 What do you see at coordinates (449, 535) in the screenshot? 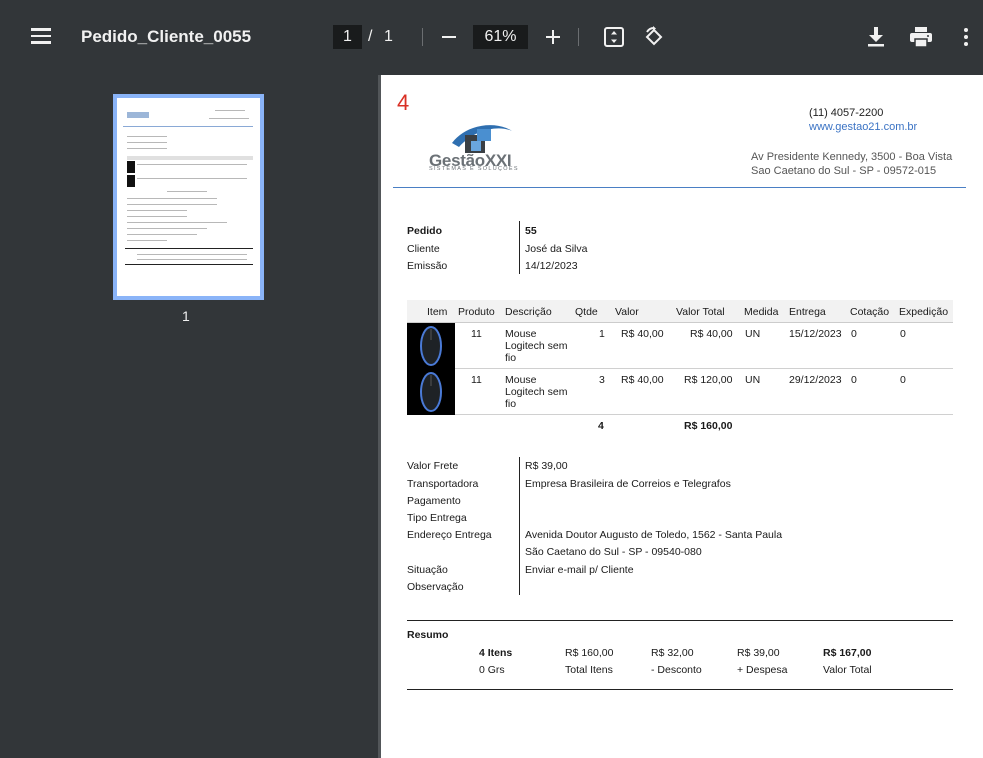
I see `endereco-entrega-label: Endereço Entrega` at bounding box center [449, 535].